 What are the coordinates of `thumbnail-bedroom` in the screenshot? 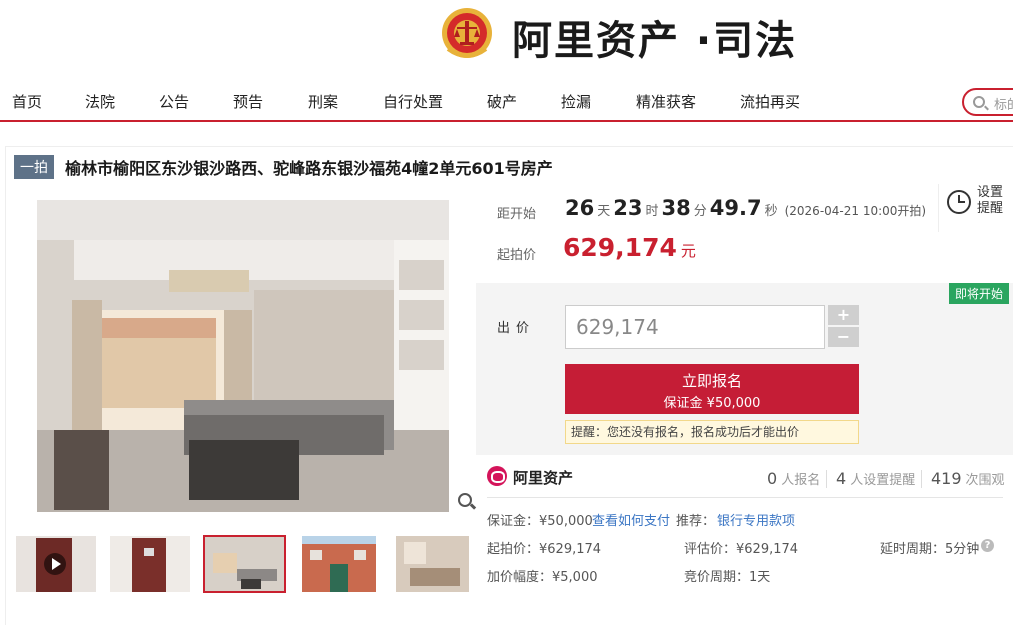 It's located at (432, 564).